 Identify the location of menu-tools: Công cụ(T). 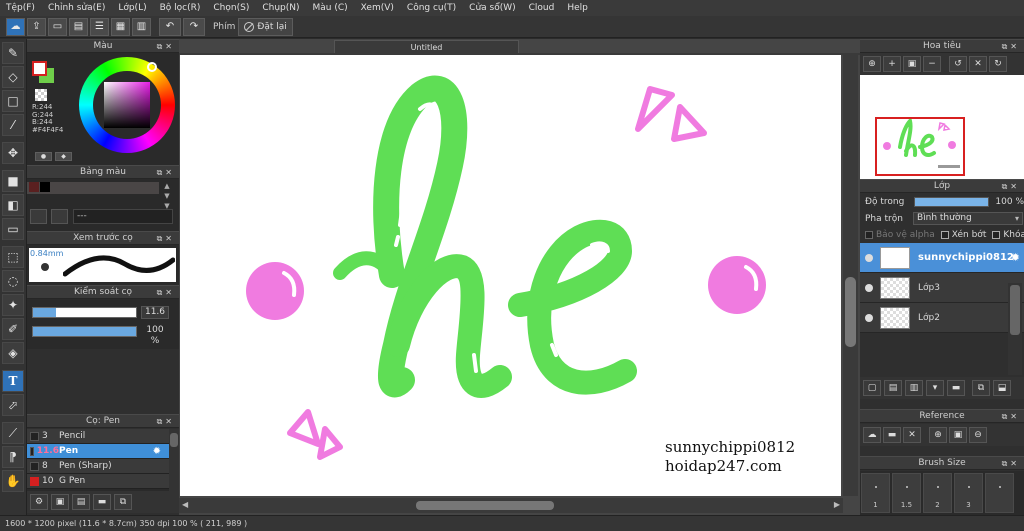
(431, 8).